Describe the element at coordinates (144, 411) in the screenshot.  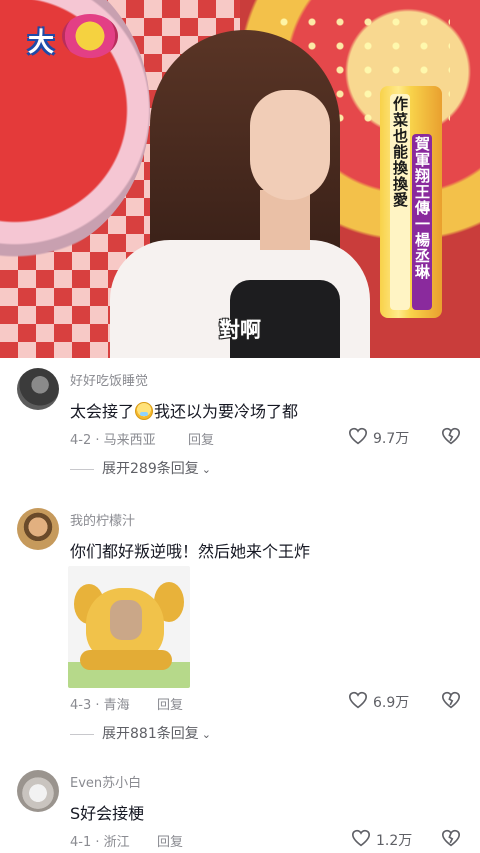
I see `crying-laughing-emoji-icon` at that location.